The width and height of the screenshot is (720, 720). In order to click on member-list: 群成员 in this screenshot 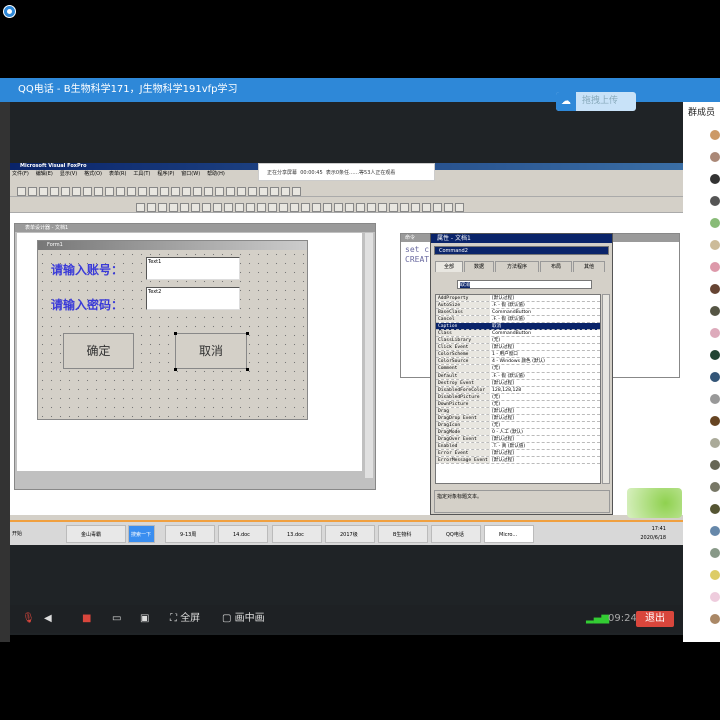, I will do `click(701, 372)`.